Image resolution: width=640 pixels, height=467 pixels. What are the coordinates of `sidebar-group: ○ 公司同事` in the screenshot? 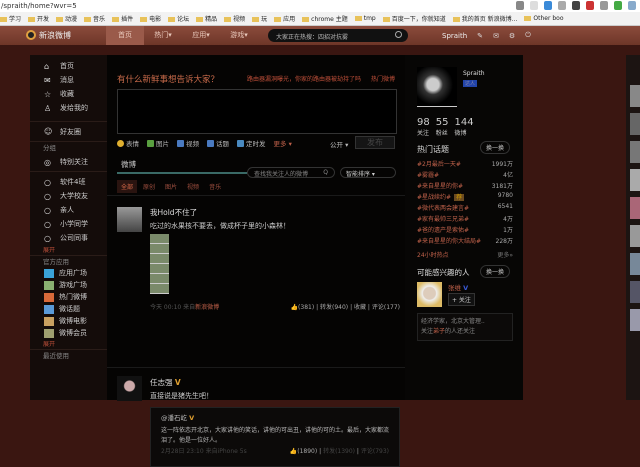 It's located at (68, 238).